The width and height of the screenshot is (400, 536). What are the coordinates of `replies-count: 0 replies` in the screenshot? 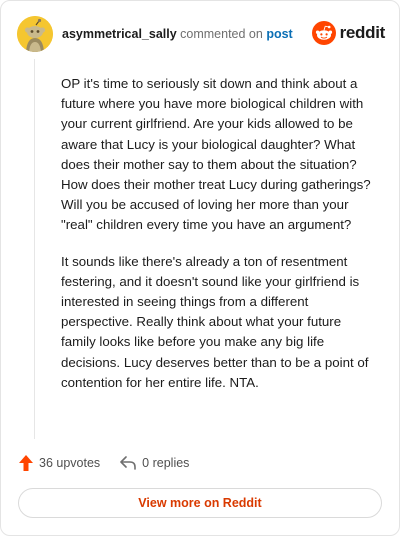 It's located at (166, 463).